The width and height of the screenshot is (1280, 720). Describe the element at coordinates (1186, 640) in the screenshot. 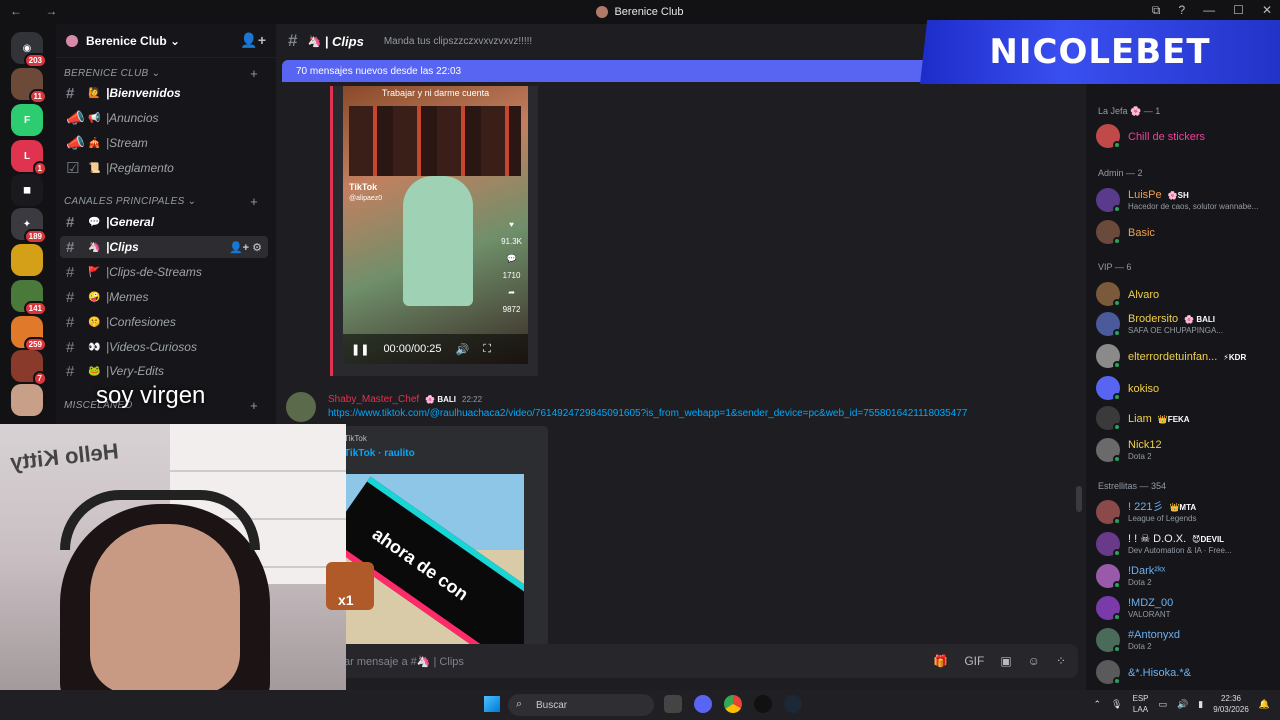

I see `member-item: #Antonyxd Dota 2` at that location.